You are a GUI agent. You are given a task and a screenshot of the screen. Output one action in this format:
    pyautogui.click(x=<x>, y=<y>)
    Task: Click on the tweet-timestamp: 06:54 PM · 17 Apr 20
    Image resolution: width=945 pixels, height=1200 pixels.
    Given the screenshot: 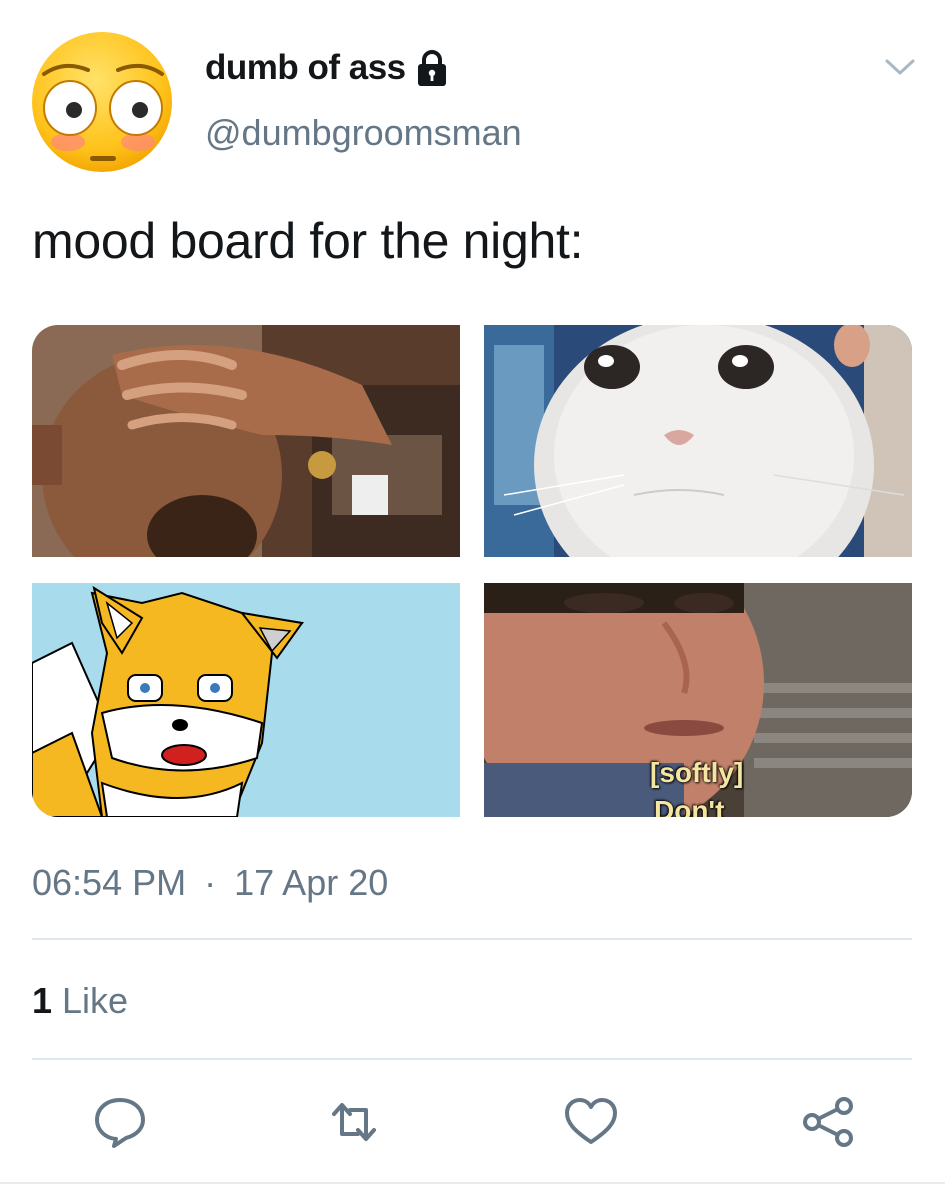 What is the action you would take?
    pyautogui.click(x=210, y=883)
    